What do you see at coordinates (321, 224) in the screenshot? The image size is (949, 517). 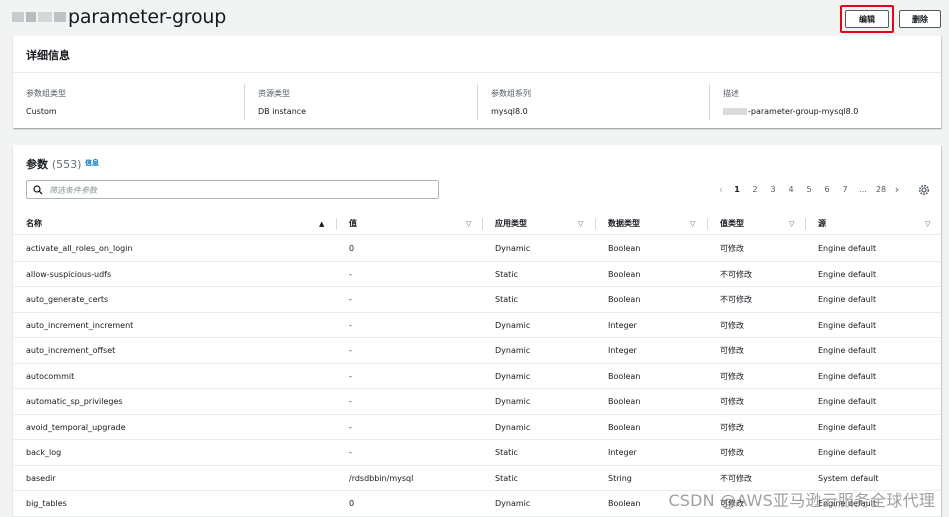 I see `sort-asc-icon: ▲` at bounding box center [321, 224].